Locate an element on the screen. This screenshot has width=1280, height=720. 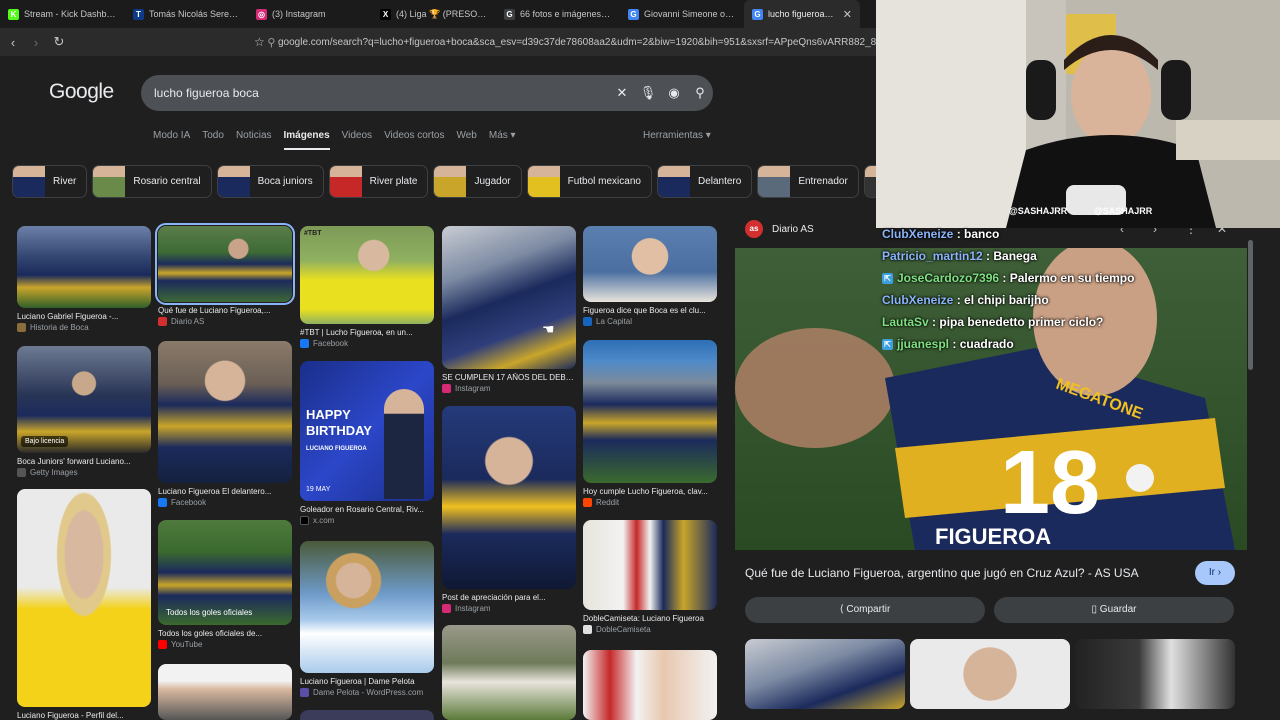
bookmark-icon: ☆ is located at coordinates (259, 42).